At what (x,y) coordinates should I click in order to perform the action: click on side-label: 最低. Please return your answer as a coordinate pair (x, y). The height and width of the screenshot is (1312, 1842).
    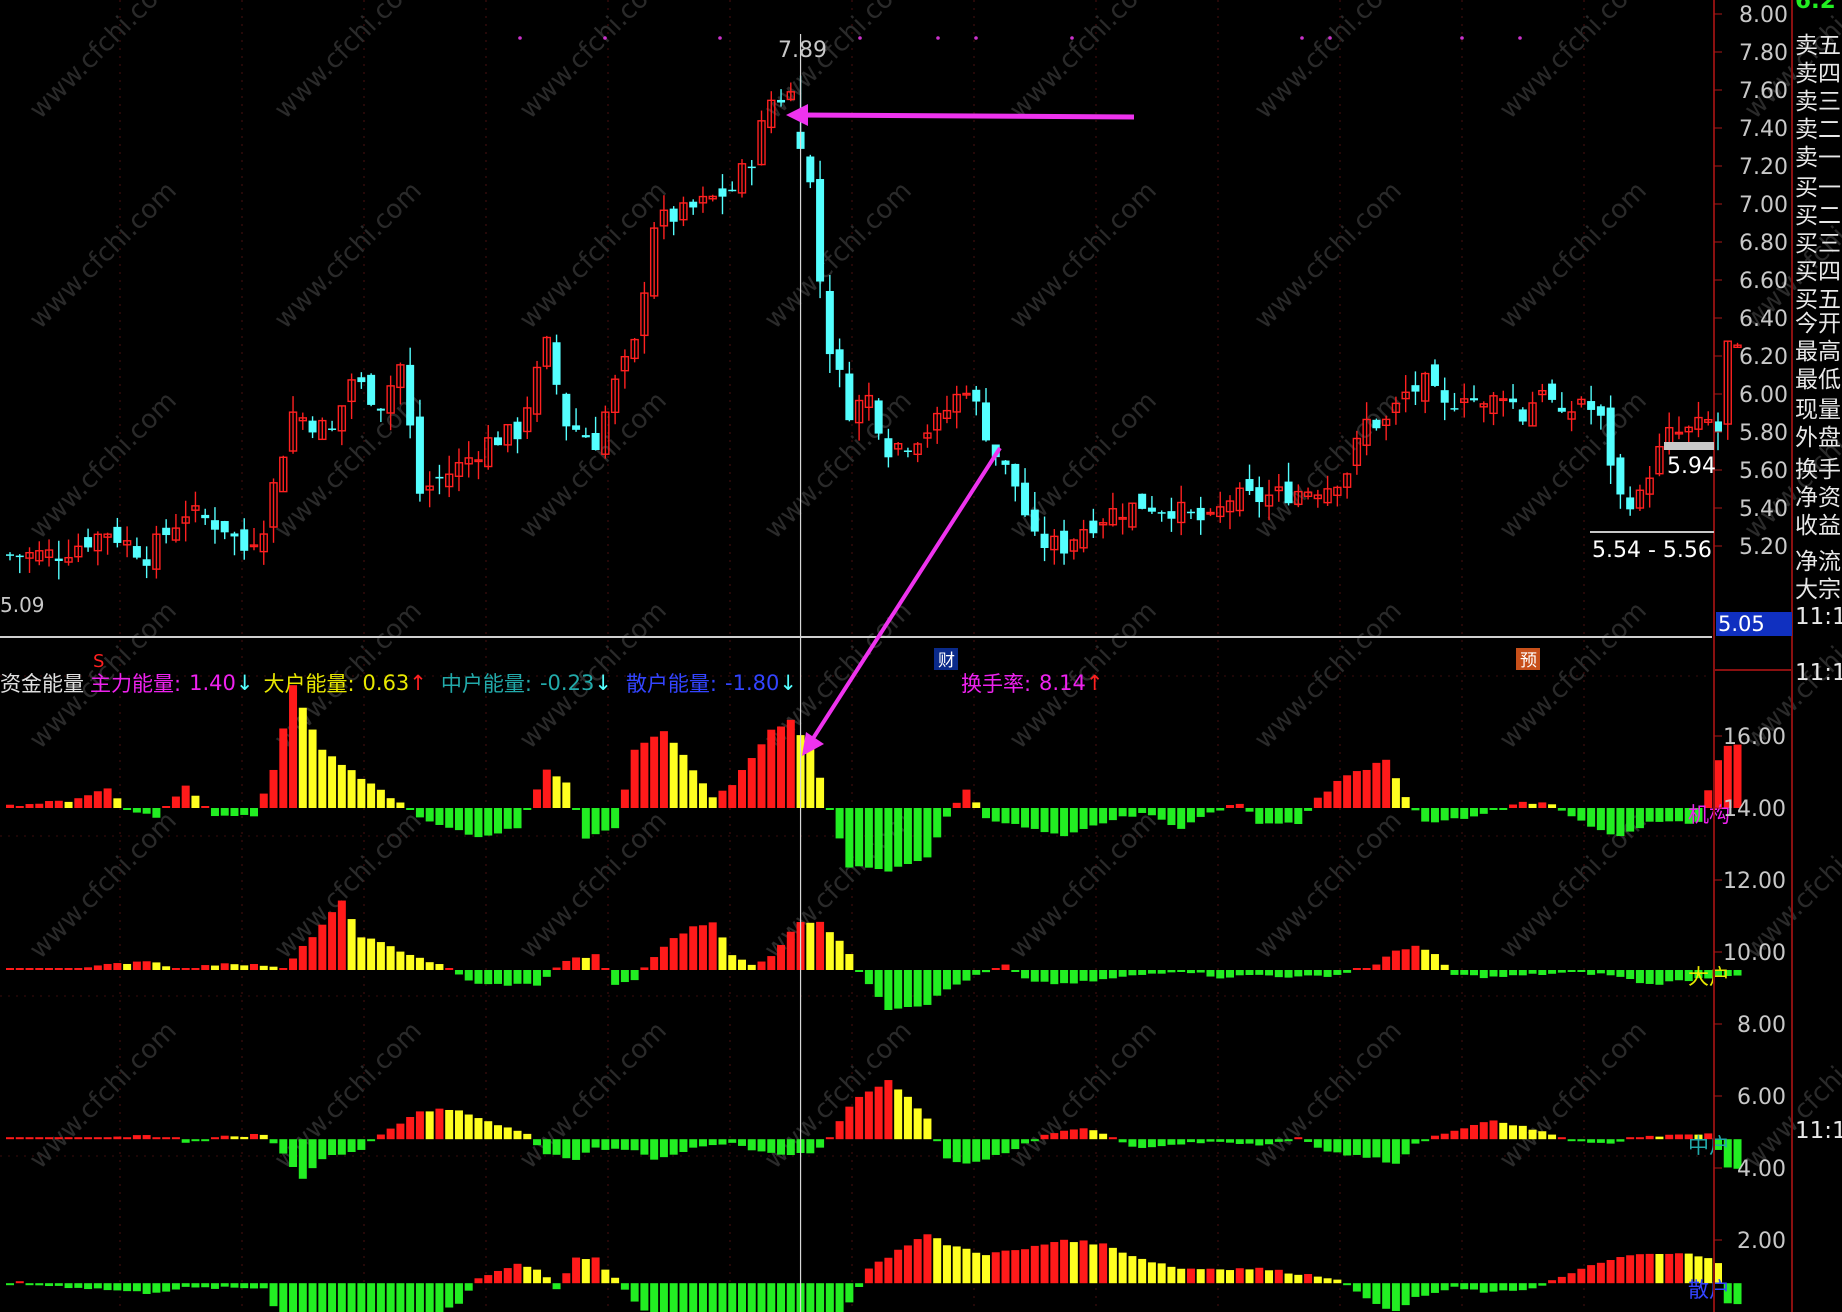
    Looking at the image, I should click on (1818, 377).